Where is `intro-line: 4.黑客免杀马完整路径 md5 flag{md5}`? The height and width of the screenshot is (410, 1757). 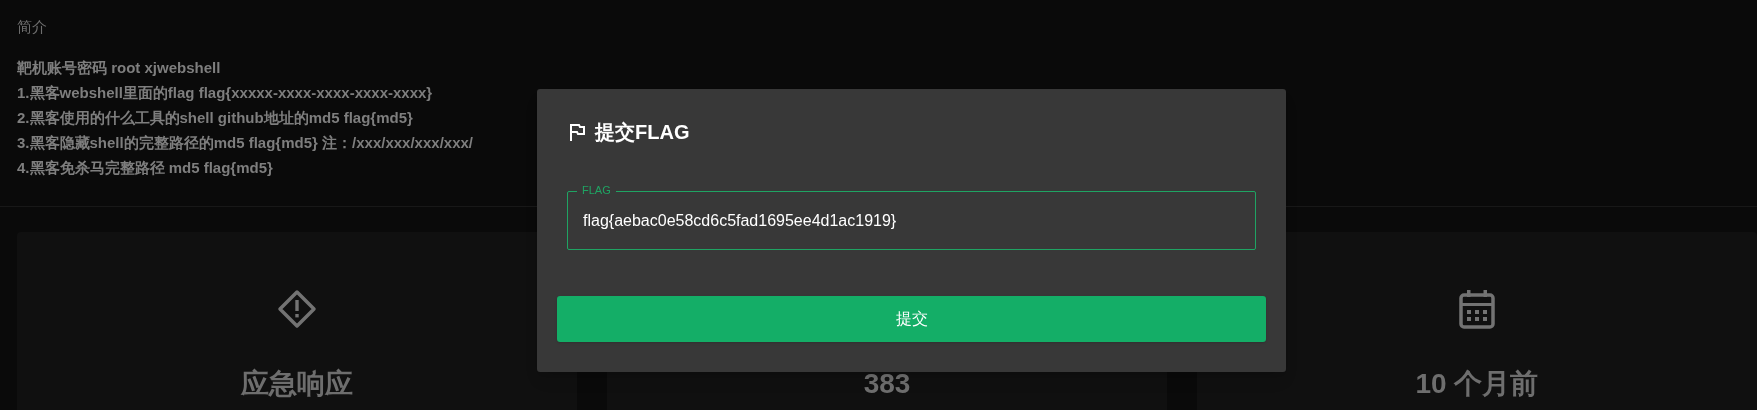
intro-line: 4.黑客免杀马完整路径 md5 flag{md5} is located at coordinates (145, 167).